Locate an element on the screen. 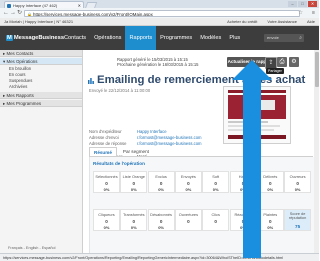 The width and height of the screenshot is (320, 261). close-window-icon: ✕ is located at coordinates (312, 4).